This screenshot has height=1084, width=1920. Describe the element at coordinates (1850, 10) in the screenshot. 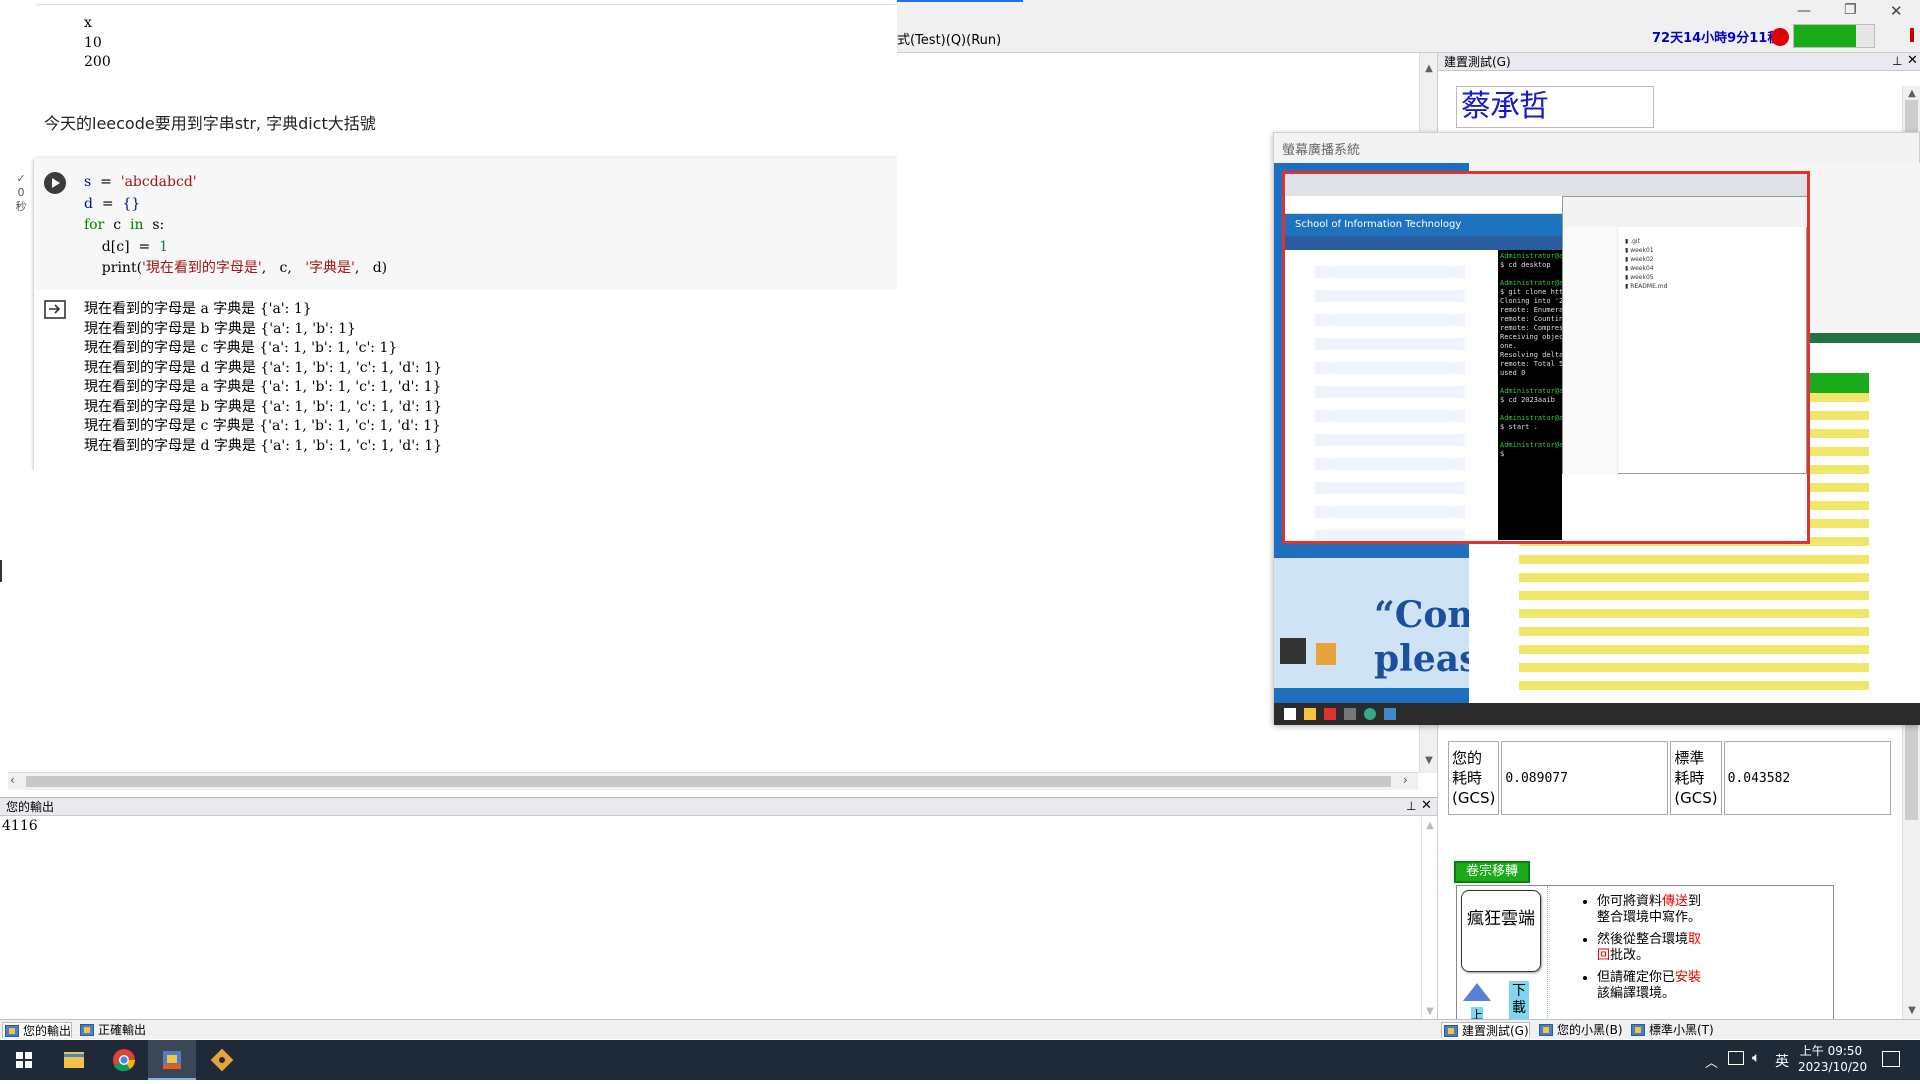

I see `restore-icon: ❐` at that location.